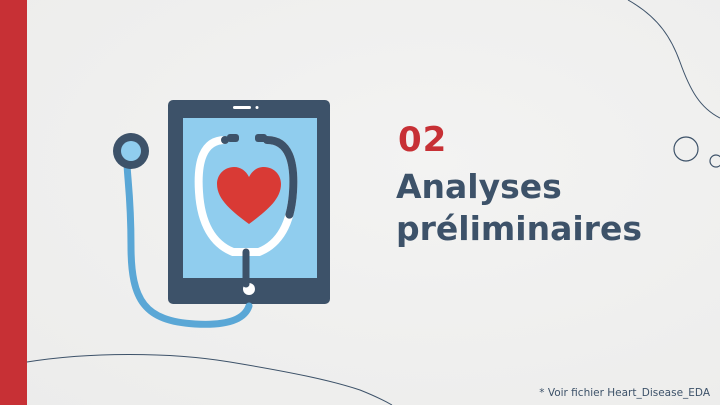 This screenshot has width=720, height=405. I want to click on footnote: * Voir fichier Heart_Disease_EDA, so click(624, 393).